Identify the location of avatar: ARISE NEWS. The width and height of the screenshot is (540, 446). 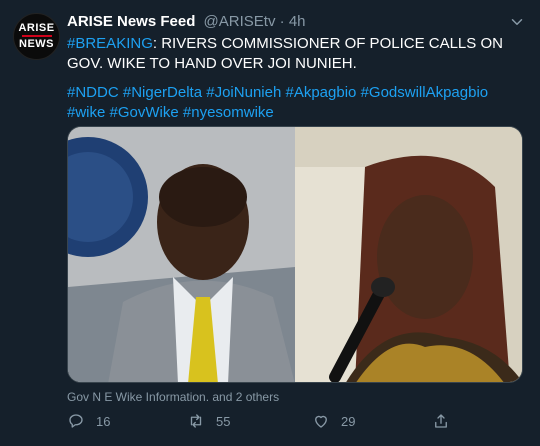
(36, 36).